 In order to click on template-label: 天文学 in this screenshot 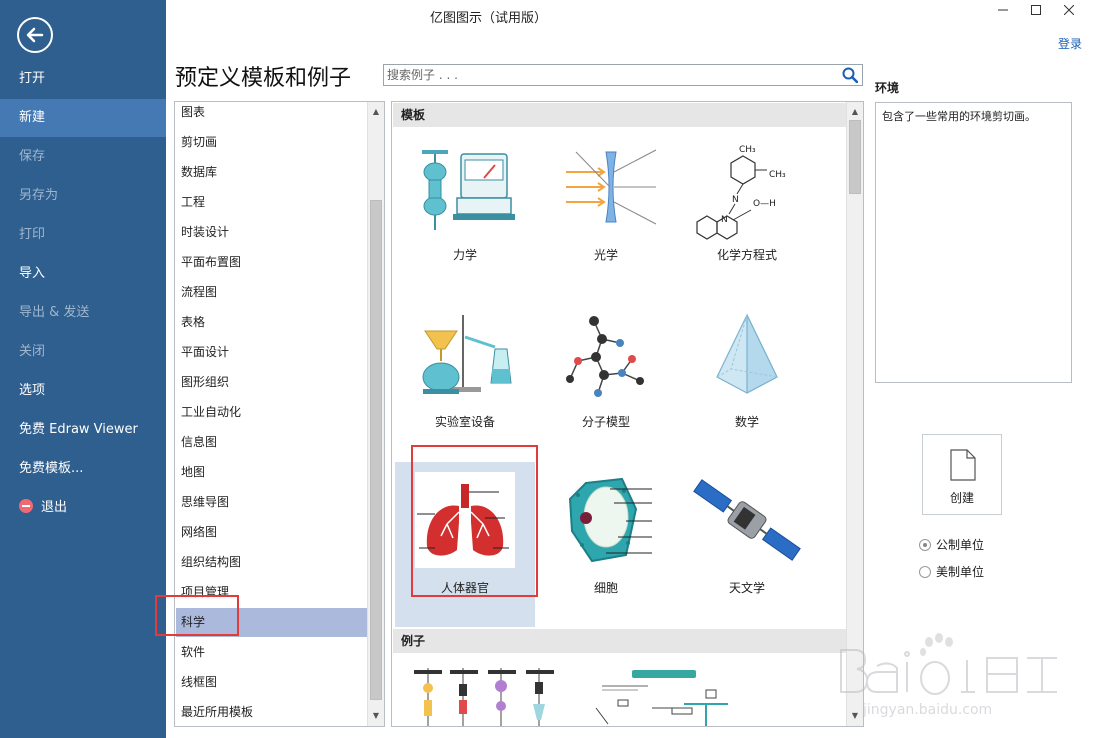, I will do `click(746, 588)`.